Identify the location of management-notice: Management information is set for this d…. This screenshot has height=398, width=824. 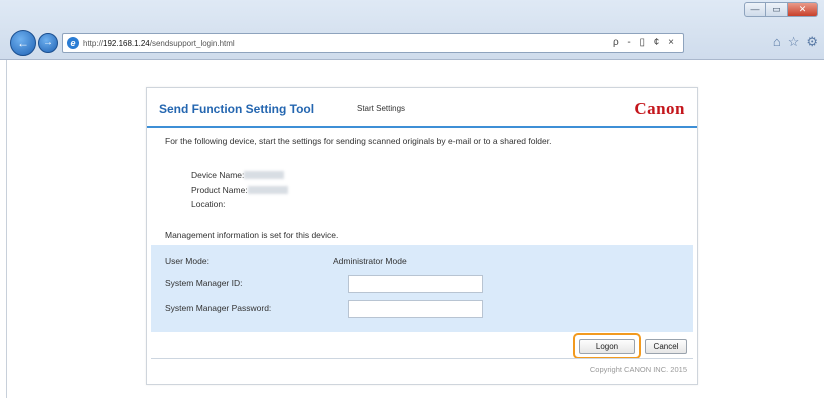
(252, 235).